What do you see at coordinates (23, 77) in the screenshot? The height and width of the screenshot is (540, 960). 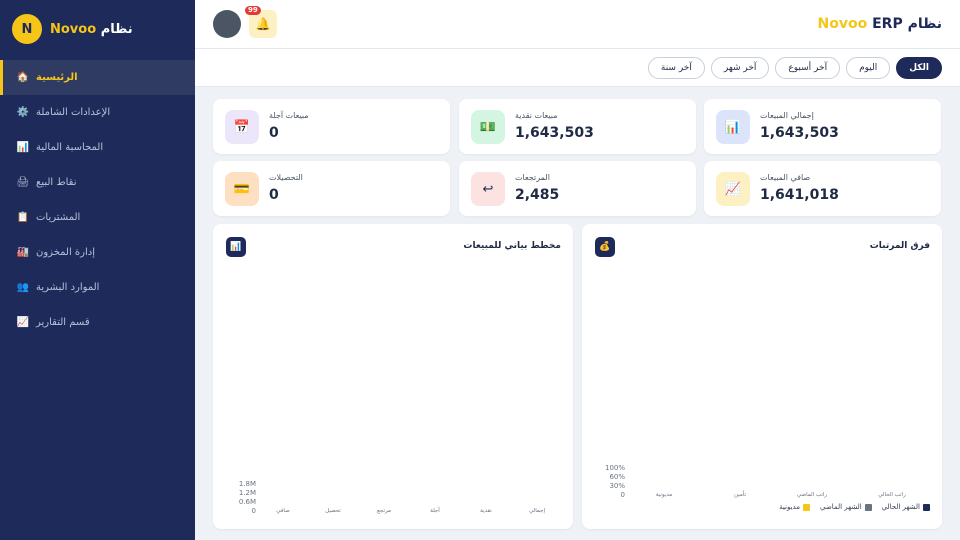 I see `home-icon: 🏠` at bounding box center [23, 77].